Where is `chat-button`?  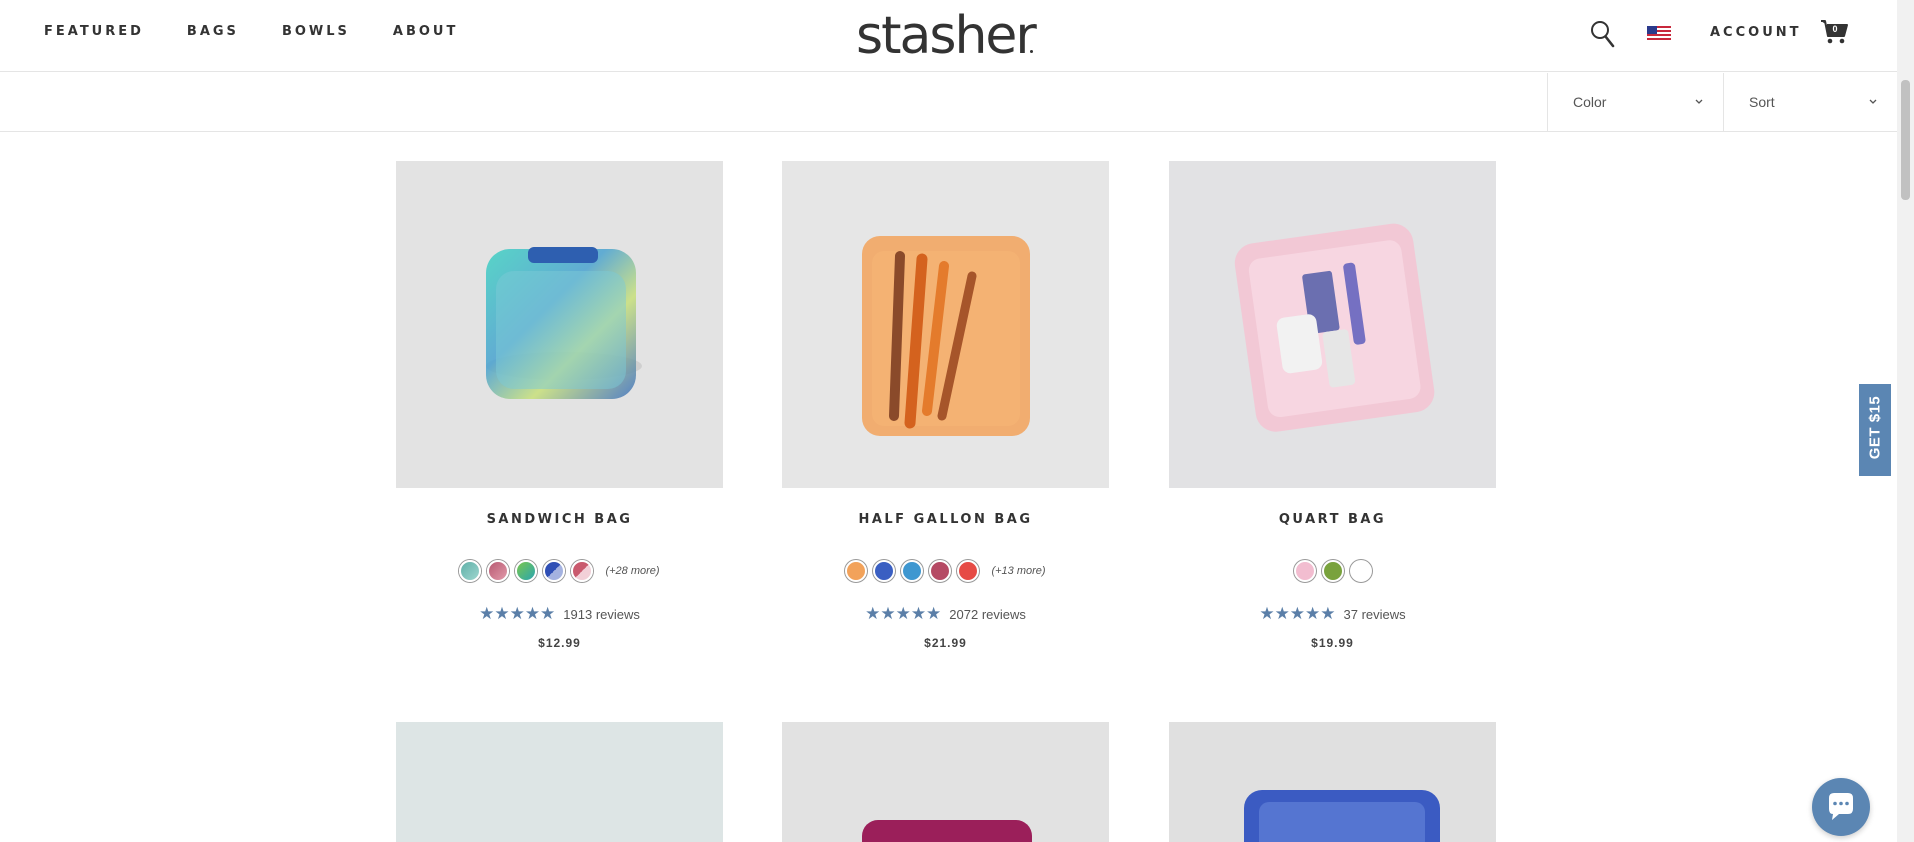
chat-button is located at coordinates (1841, 807).